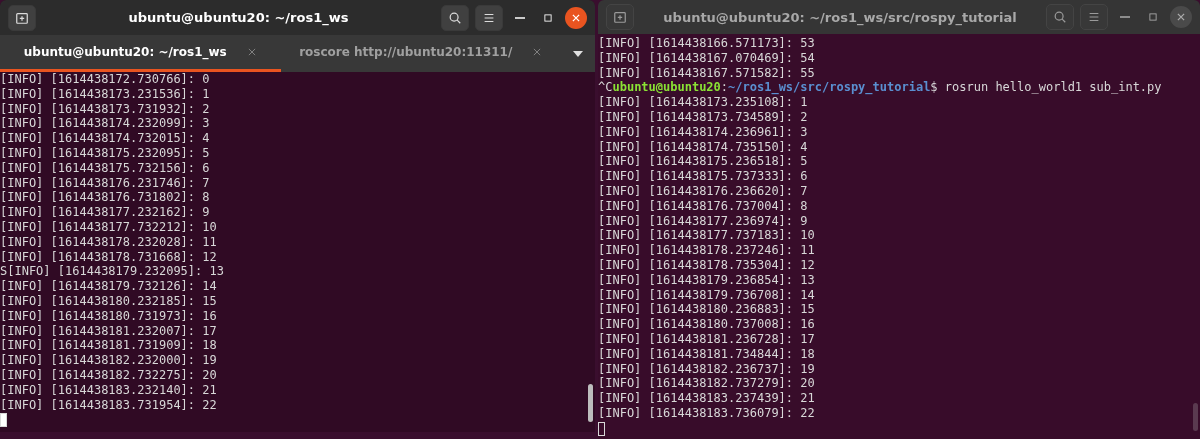 This screenshot has width=1200, height=439. Describe the element at coordinates (105, 109) in the screenshot. I see `output-line: [INFO] [1614438173.731932]: 2` at that location.